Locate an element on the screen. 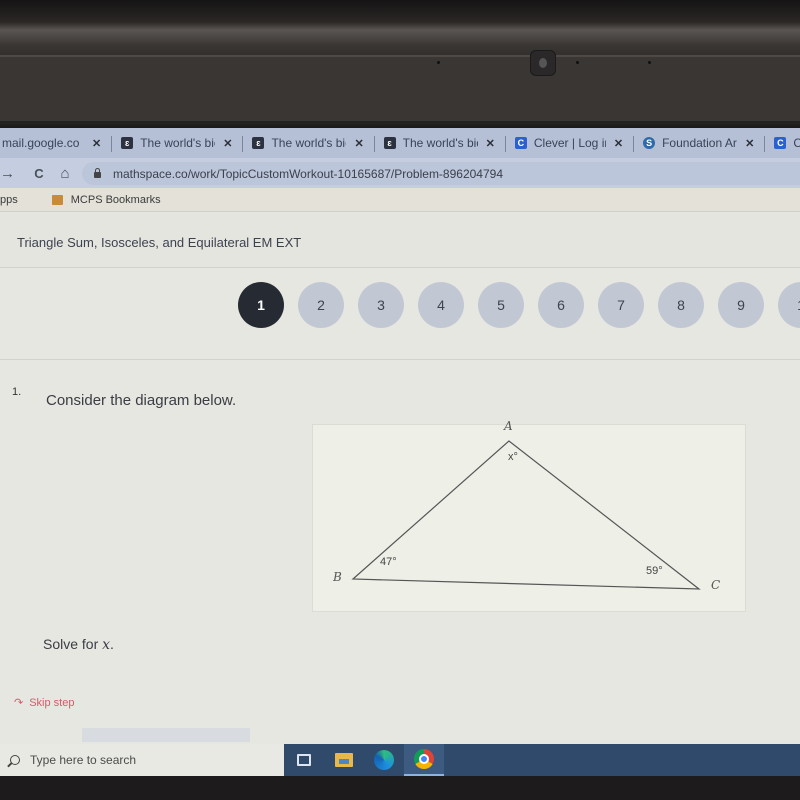 The height and width of the screenshot is (800, 800). tab-clever-login: C Clever | Log in ✕ is located at coordinates (568, 143).